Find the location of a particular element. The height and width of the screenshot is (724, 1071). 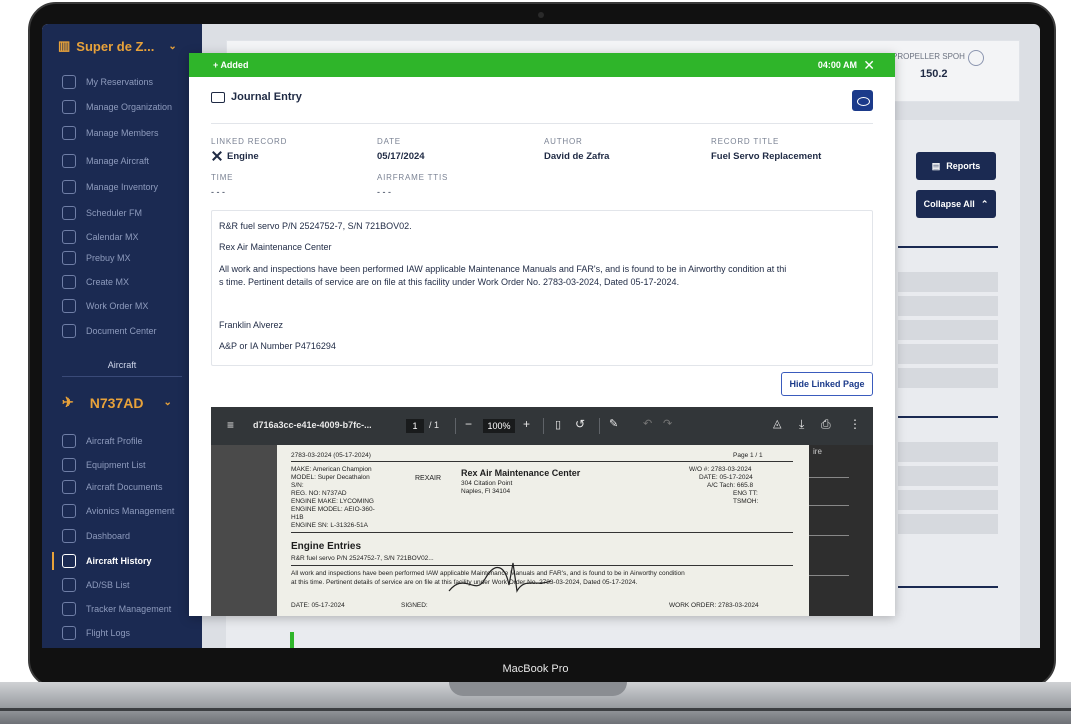

doc-text: 304 Citation Point is located at coordinates (487, 483).